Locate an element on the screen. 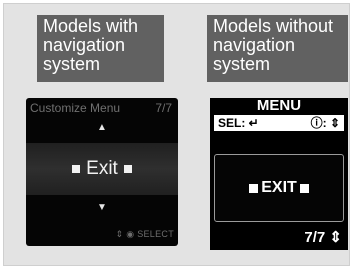 Image resolution: width=355 pixels, height=270 pixels. exit-menu-item: Exit is located at coordinates (102, 169).